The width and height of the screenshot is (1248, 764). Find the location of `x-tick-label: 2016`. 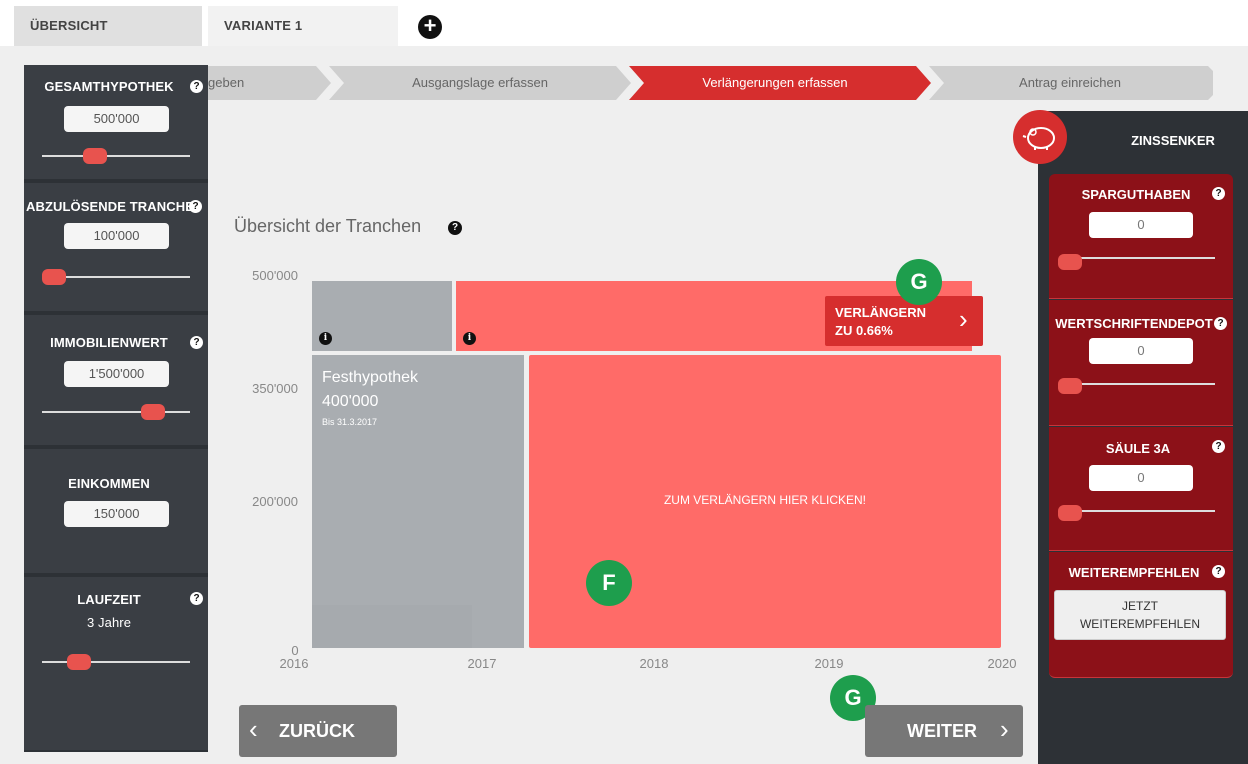

x-tick-label: 2016 is located at coordinates (294, 663).